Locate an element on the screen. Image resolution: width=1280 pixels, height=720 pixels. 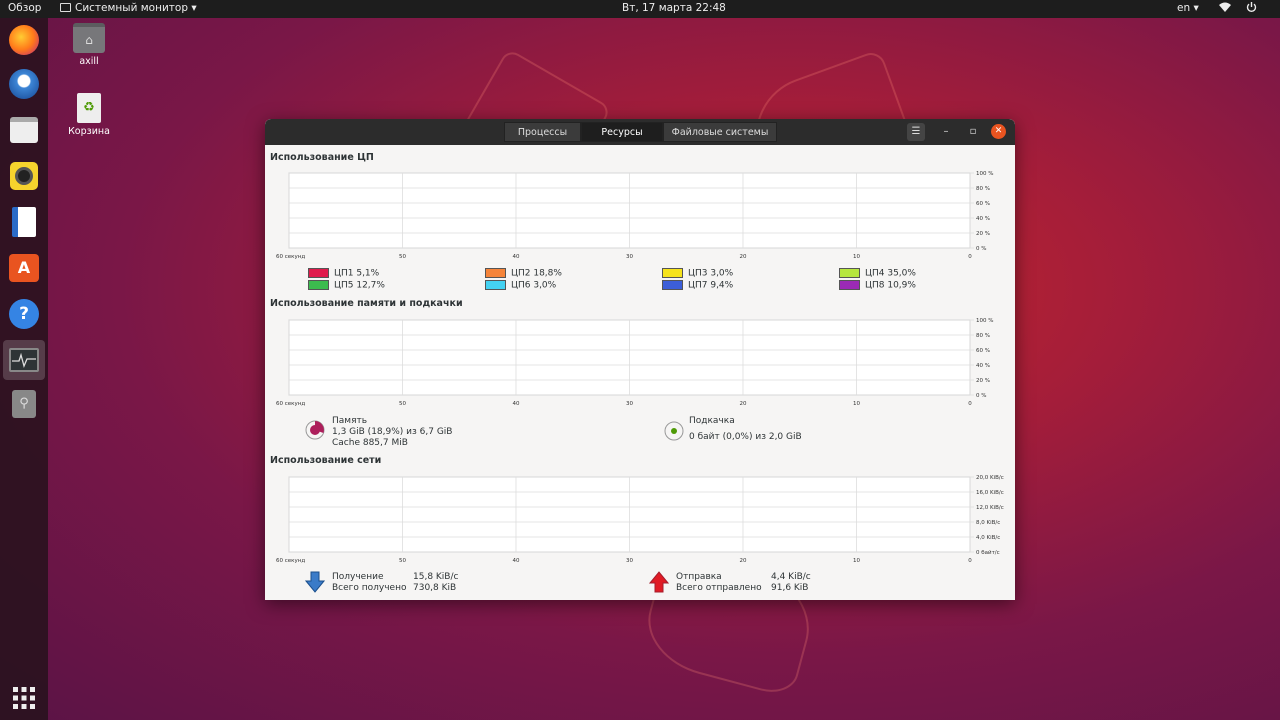
network-x-tick: 50 is located at coordinates (402, 561).